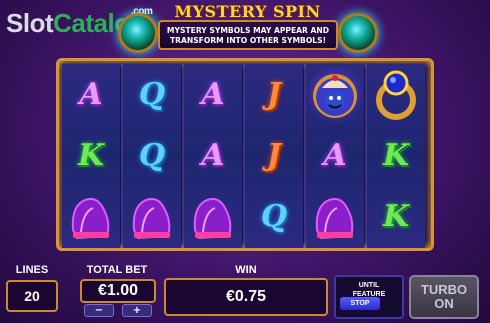  I want to click on reel-4: JJQ, so click(274, 156).